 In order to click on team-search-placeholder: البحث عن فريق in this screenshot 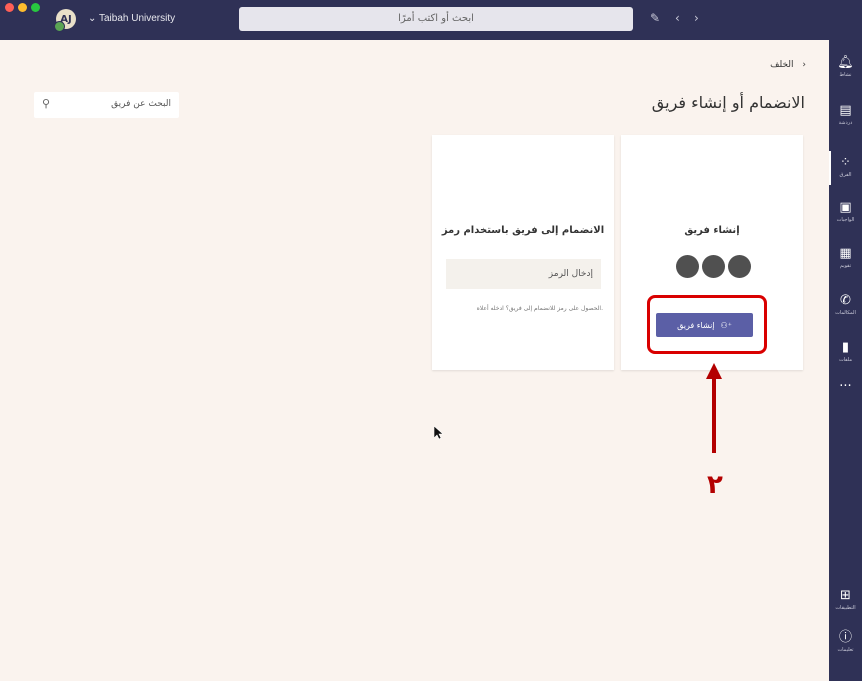, I will do `click(141, 104)`.